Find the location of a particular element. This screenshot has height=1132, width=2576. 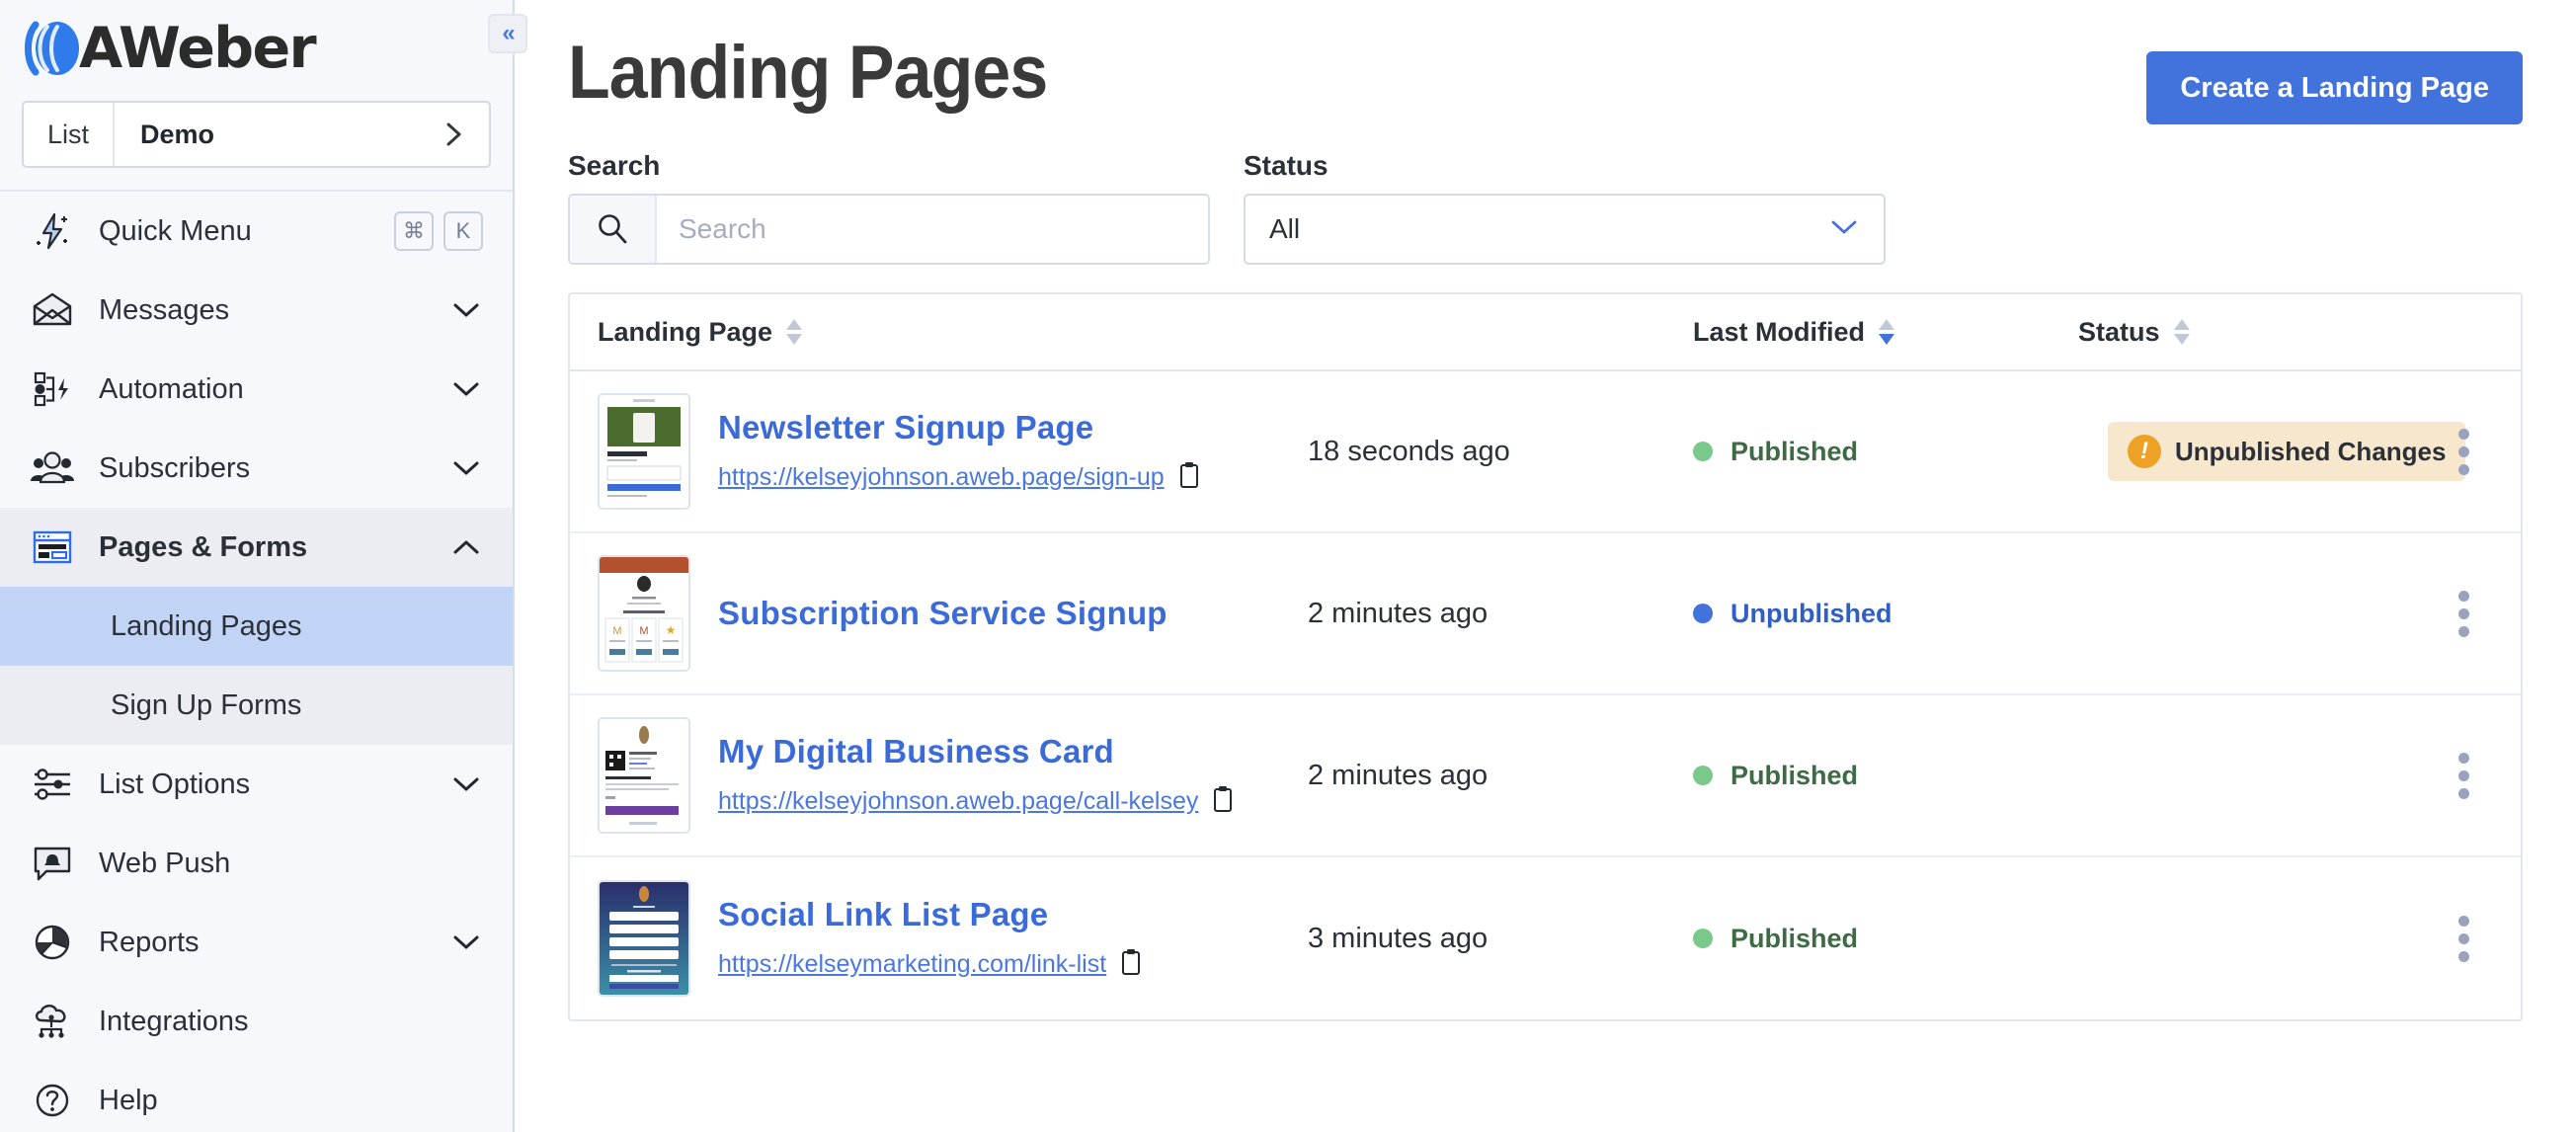

landing-page-title-link: Subscription Service Signup is located at coordinates (942, 614).